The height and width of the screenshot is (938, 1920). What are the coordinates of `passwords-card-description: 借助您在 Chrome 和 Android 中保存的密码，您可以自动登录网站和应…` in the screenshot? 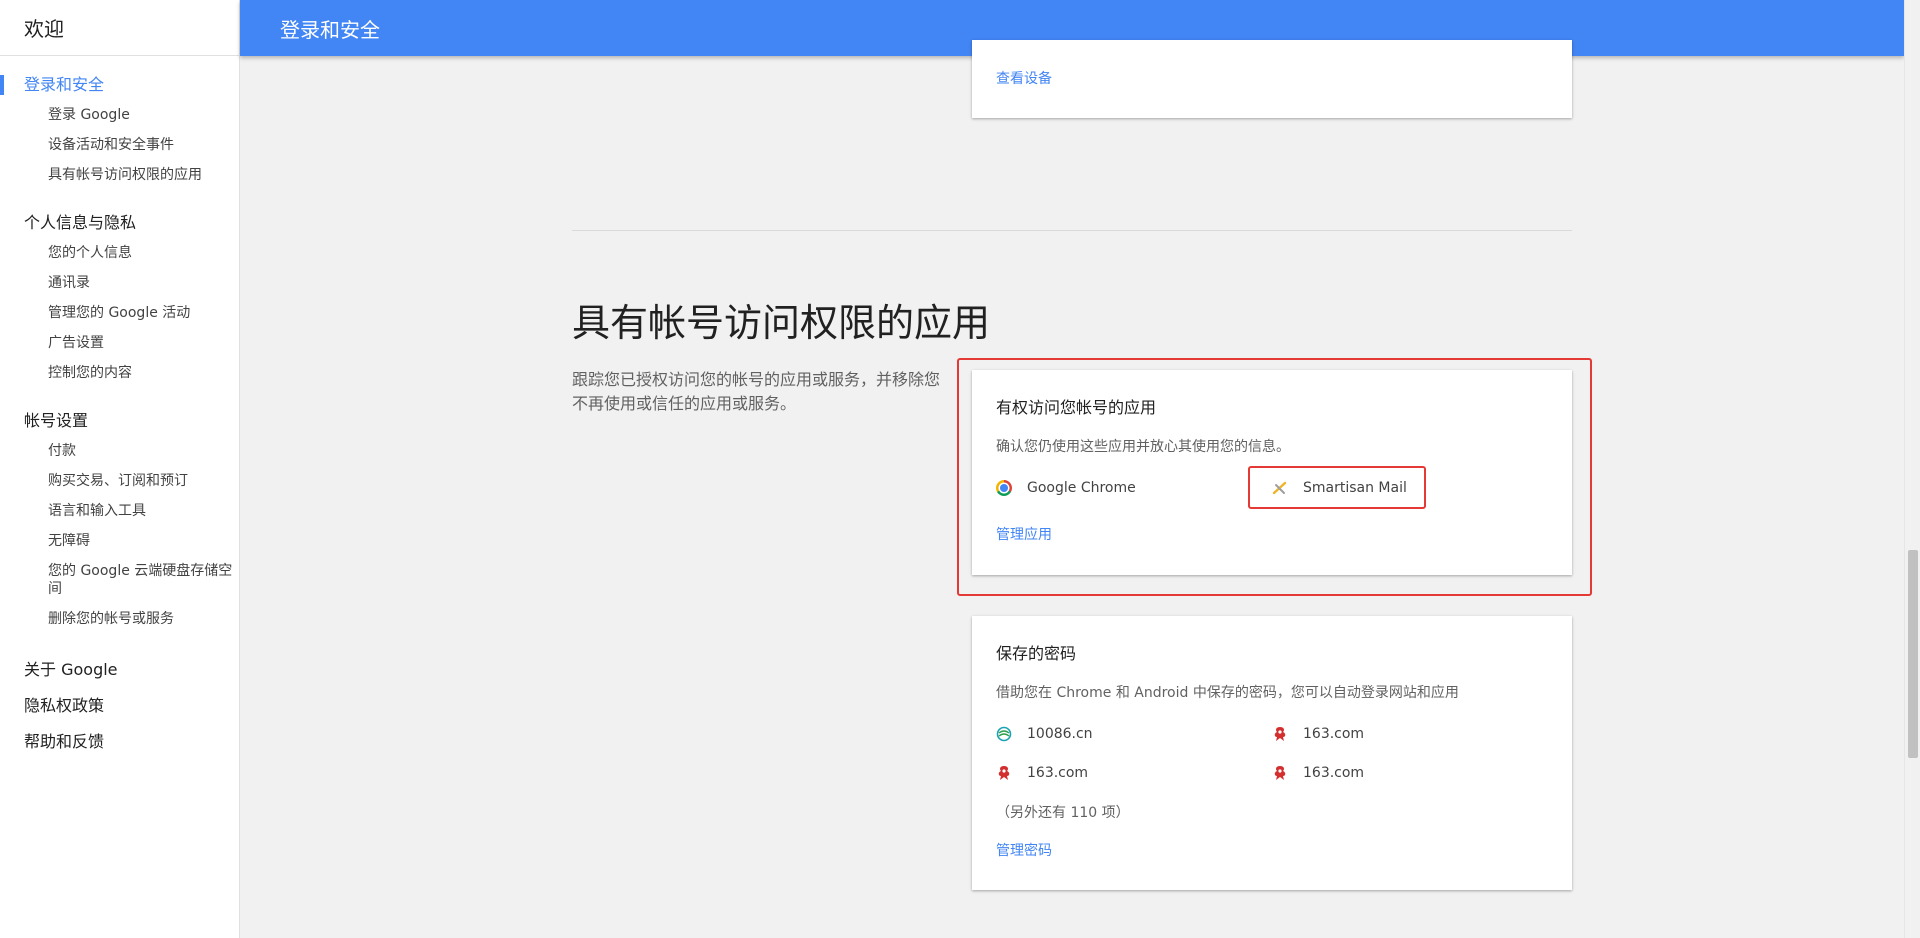 It's located at (1227, 693).